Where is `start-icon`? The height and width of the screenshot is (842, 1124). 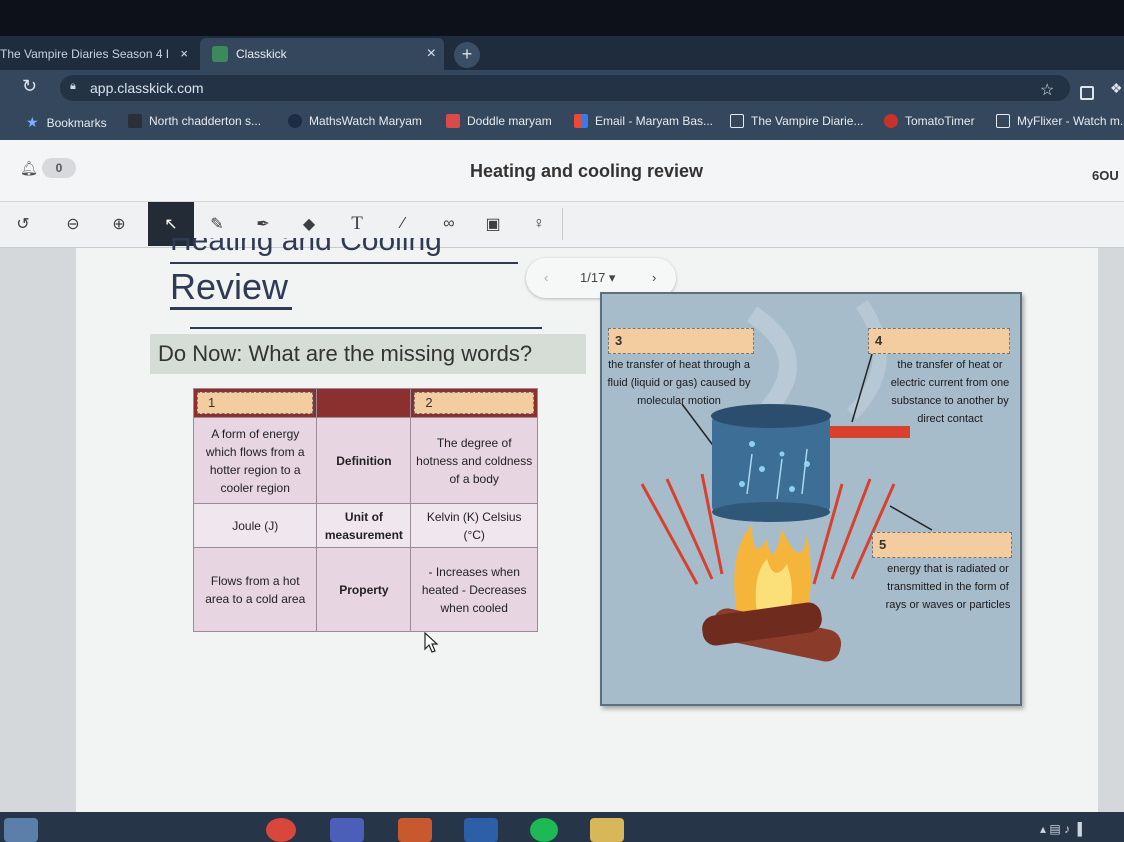 start-icon is located at coordinates (21, 830).